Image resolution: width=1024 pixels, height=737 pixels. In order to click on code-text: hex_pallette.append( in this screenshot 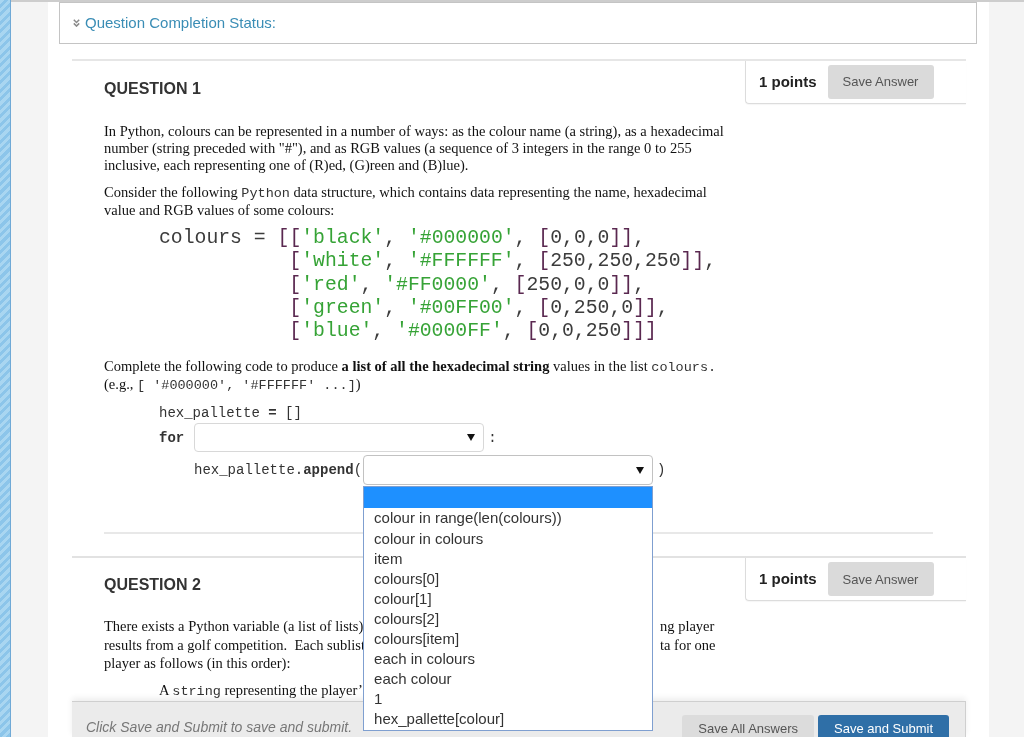, I will do `click(278, 471)`.